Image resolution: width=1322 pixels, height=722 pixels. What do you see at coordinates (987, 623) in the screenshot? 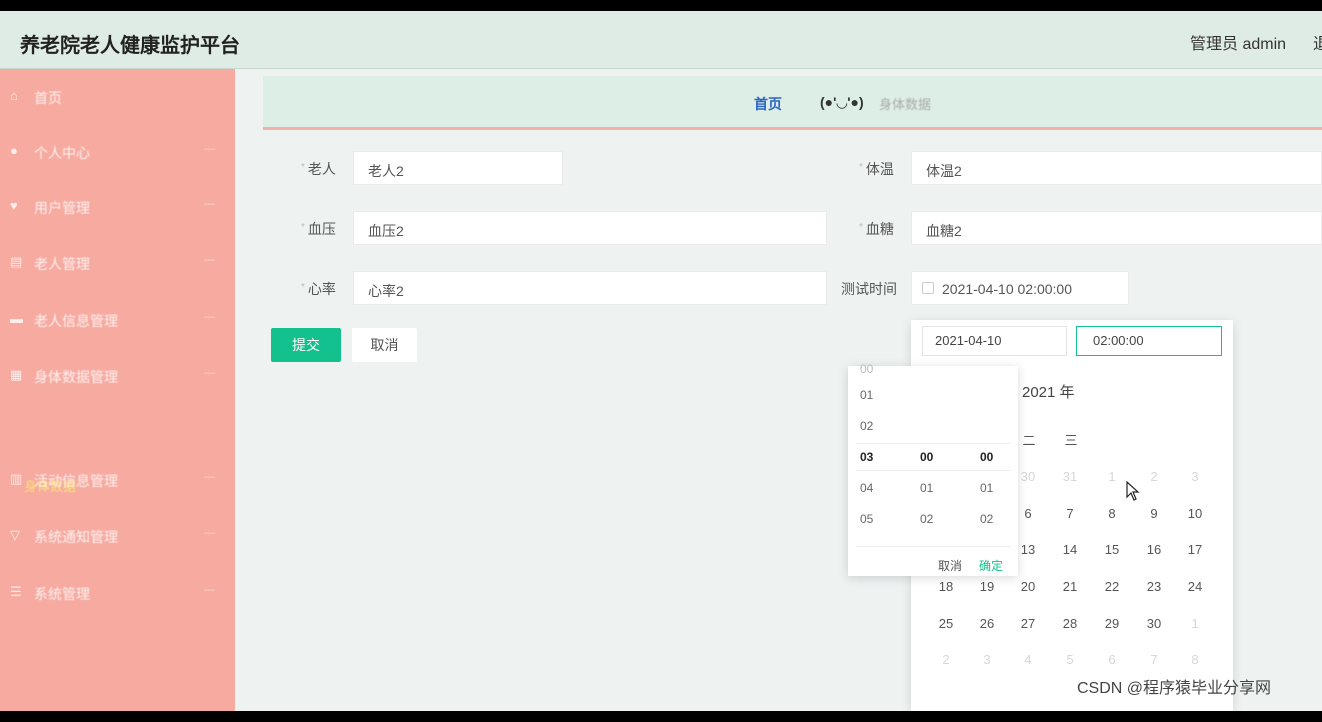
I see `calendar-day: 26` at bounding box center [987, 623].